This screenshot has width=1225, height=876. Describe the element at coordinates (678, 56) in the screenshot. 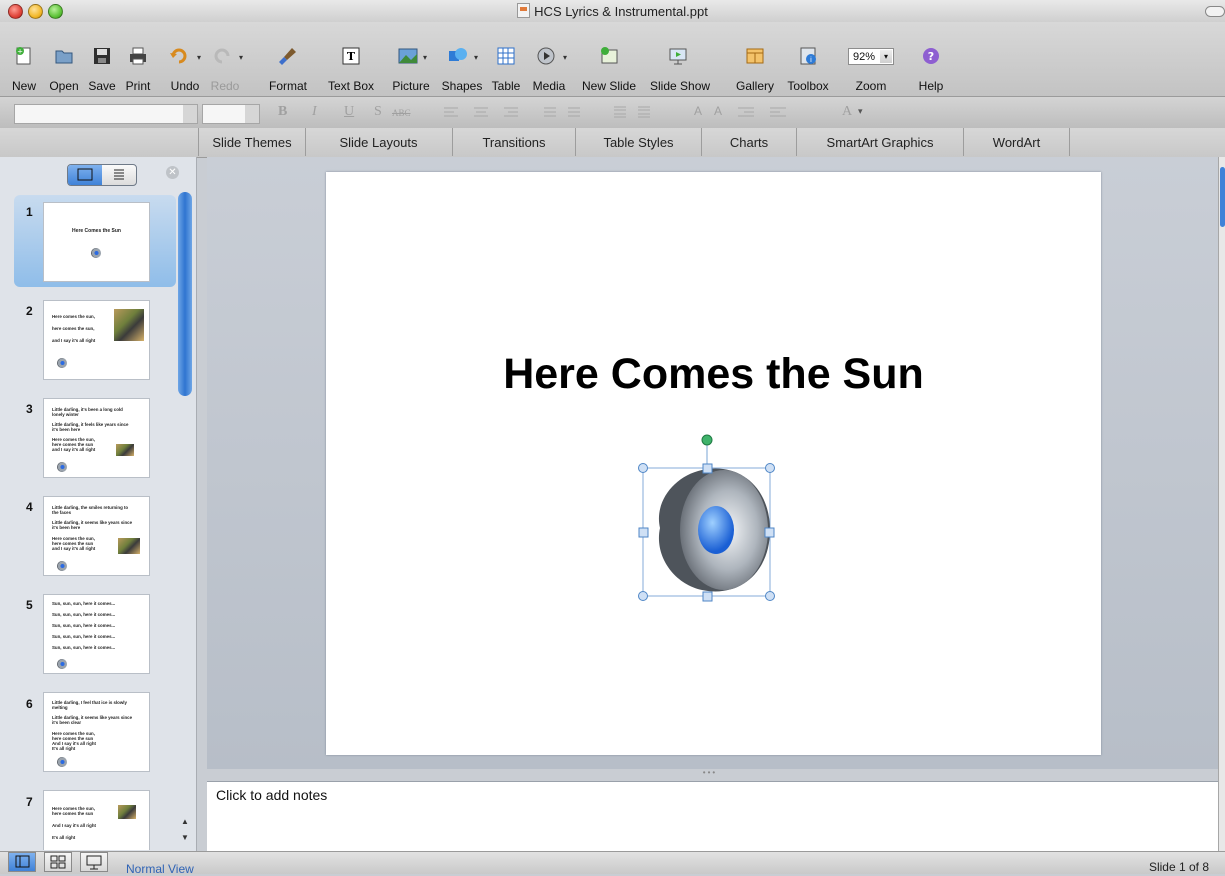

I see `slide-show-icon` at that location.